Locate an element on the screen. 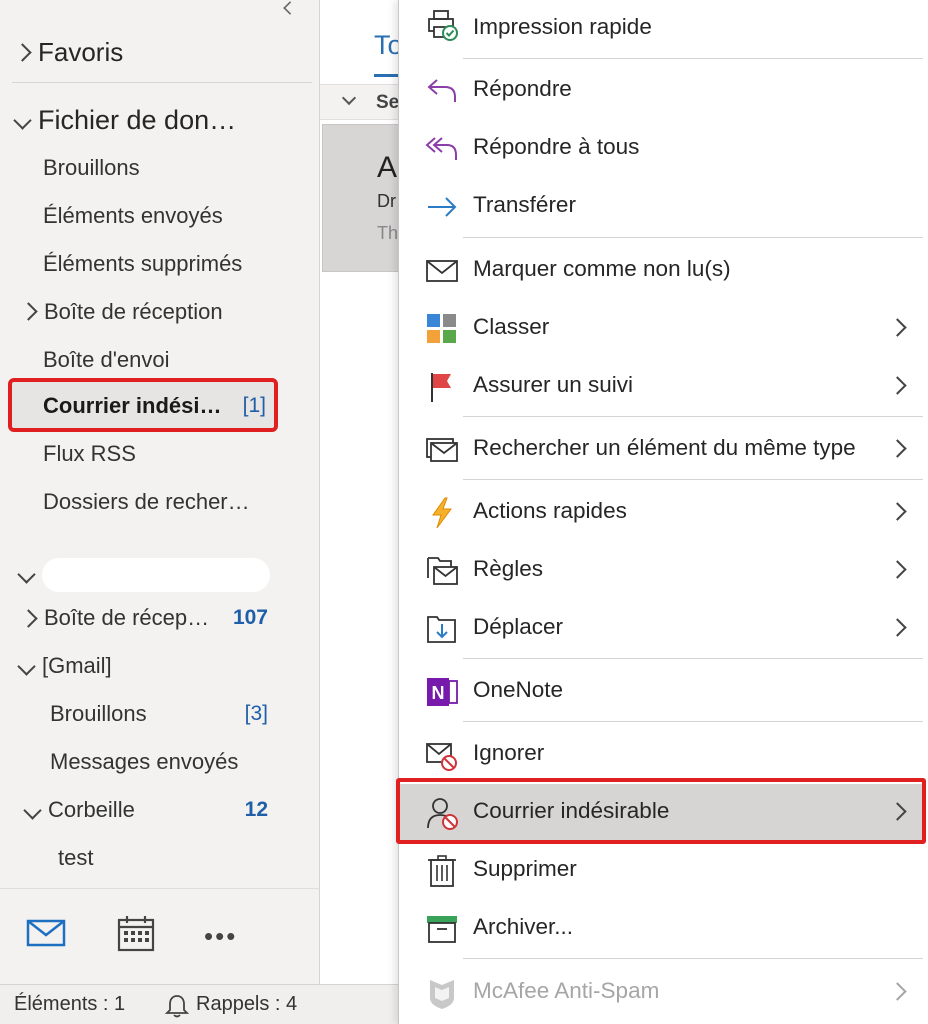  folder-rss: Flux RSS is located at coordinates (160, 454).